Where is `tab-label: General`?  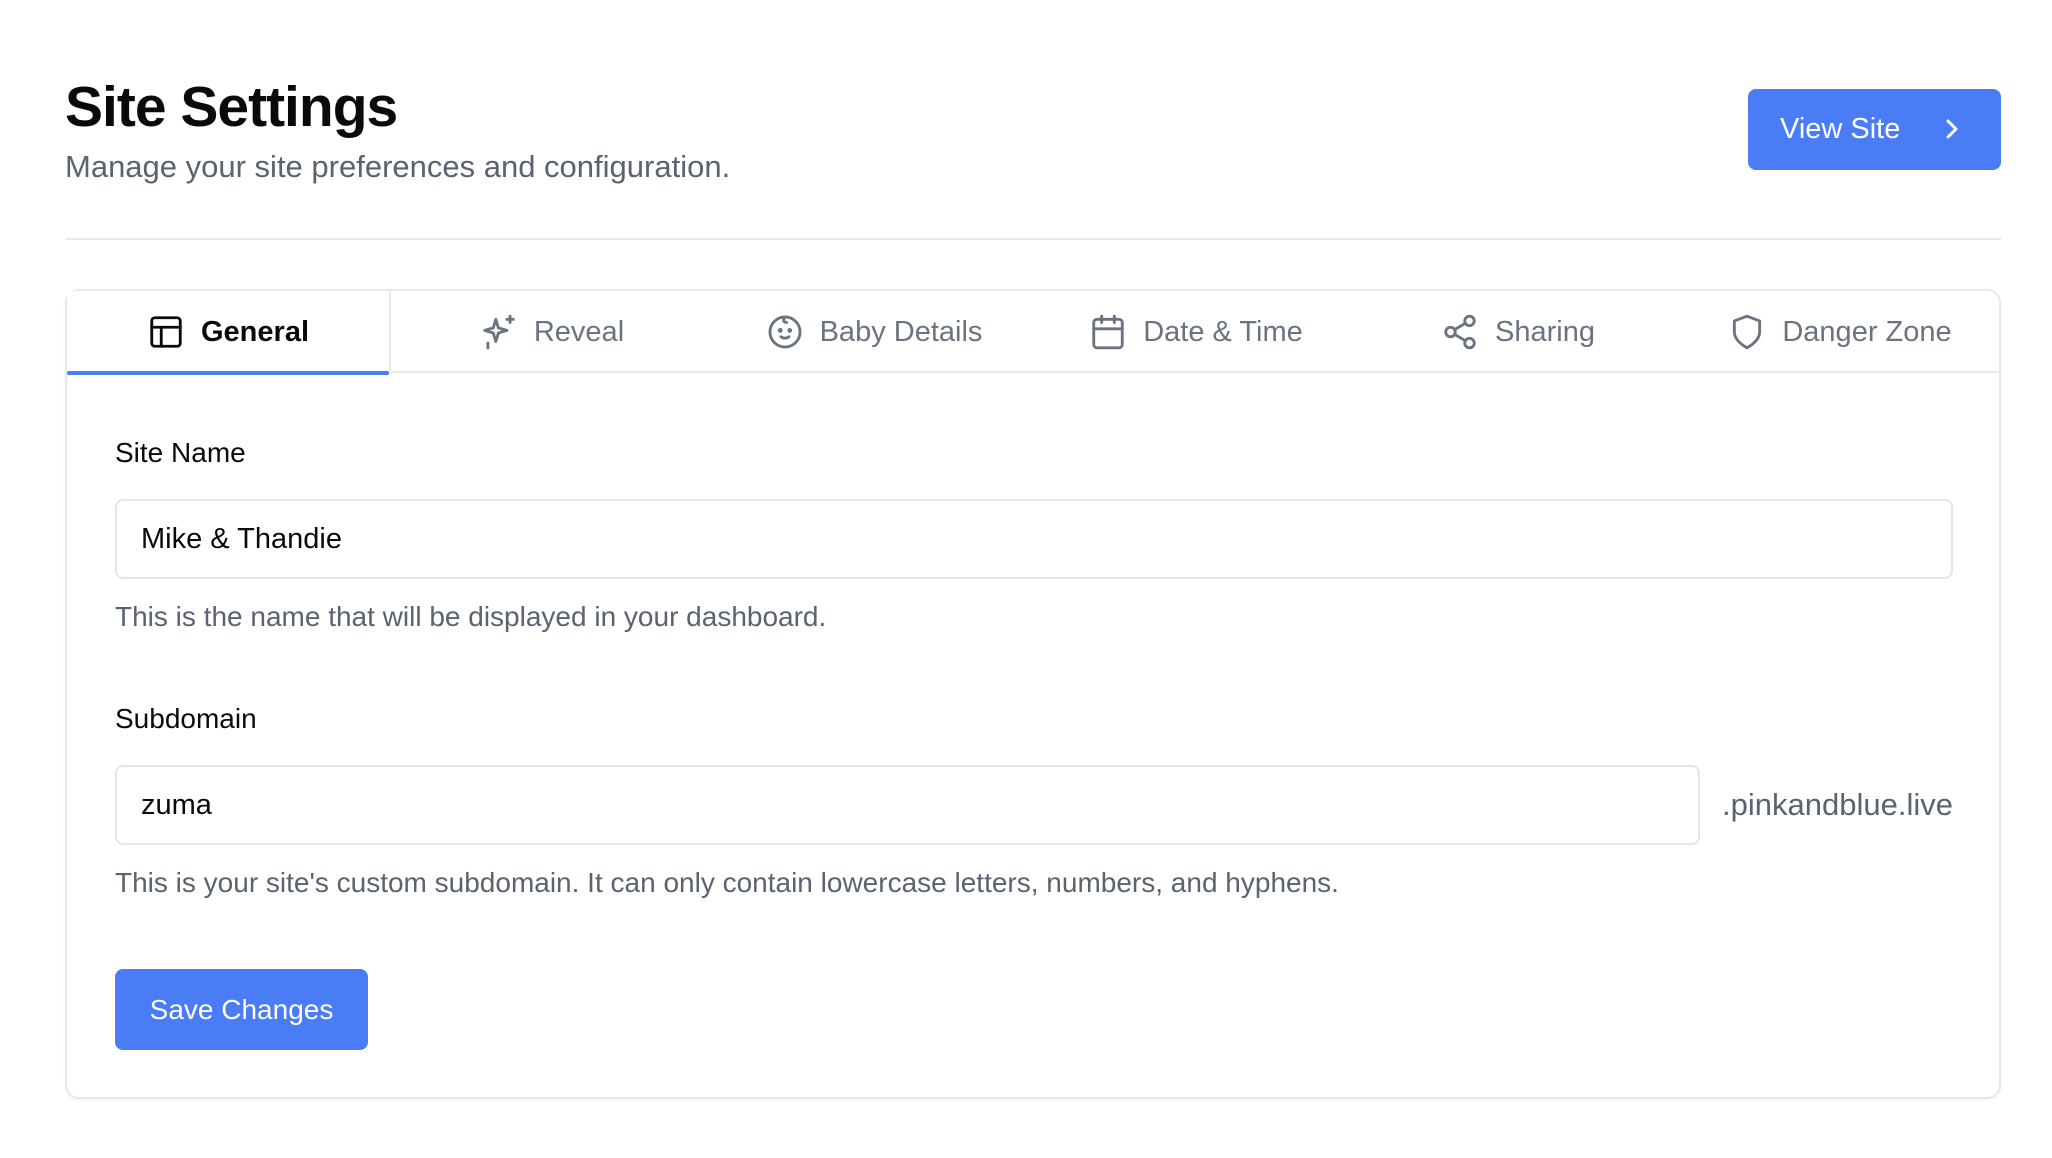
tab-label: General is located at coordinates (255, 331).